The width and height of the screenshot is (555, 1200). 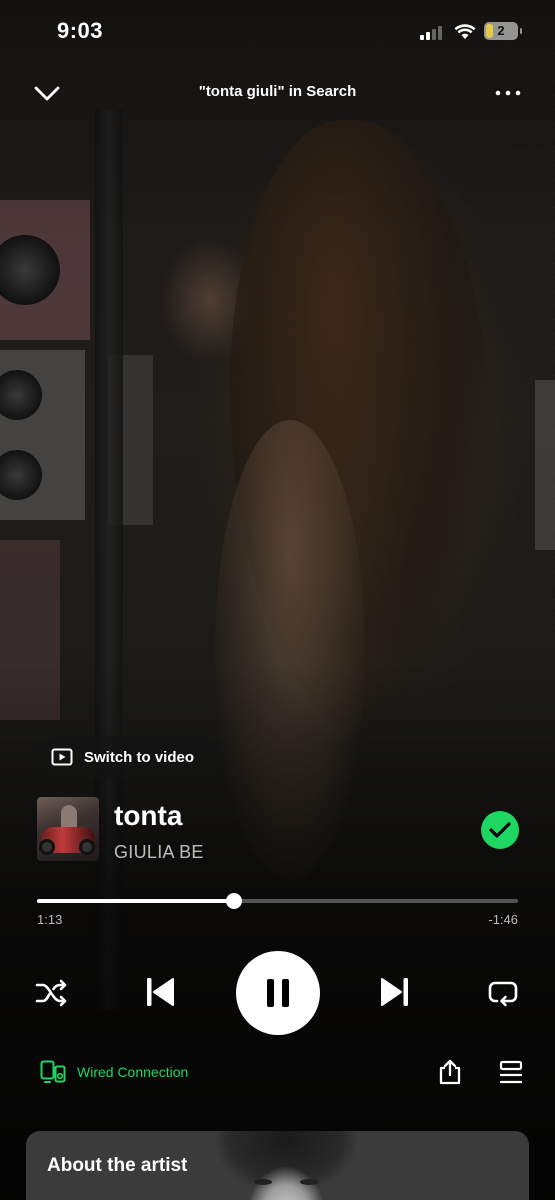 What do you see at coordinates (433, 32) in the screenshot?
I see `cellular-signal-icon` at bounding box center [433, 32].